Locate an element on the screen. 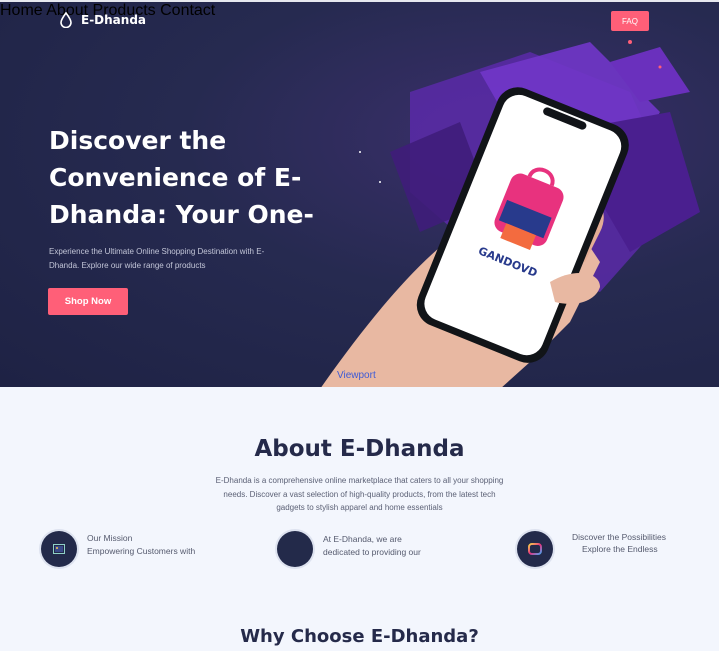 The width and height of the screenshot is (719, 651). circle-icon is located at coordinates (295, 549).